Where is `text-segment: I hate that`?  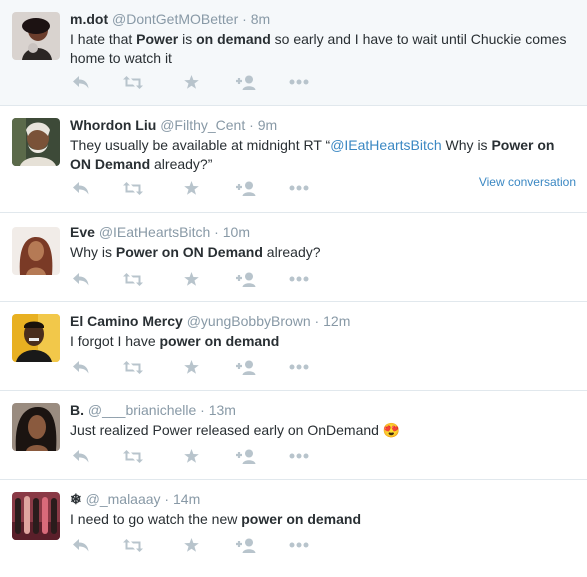 text-segment: I hate that is located at coordinates (103, 39).